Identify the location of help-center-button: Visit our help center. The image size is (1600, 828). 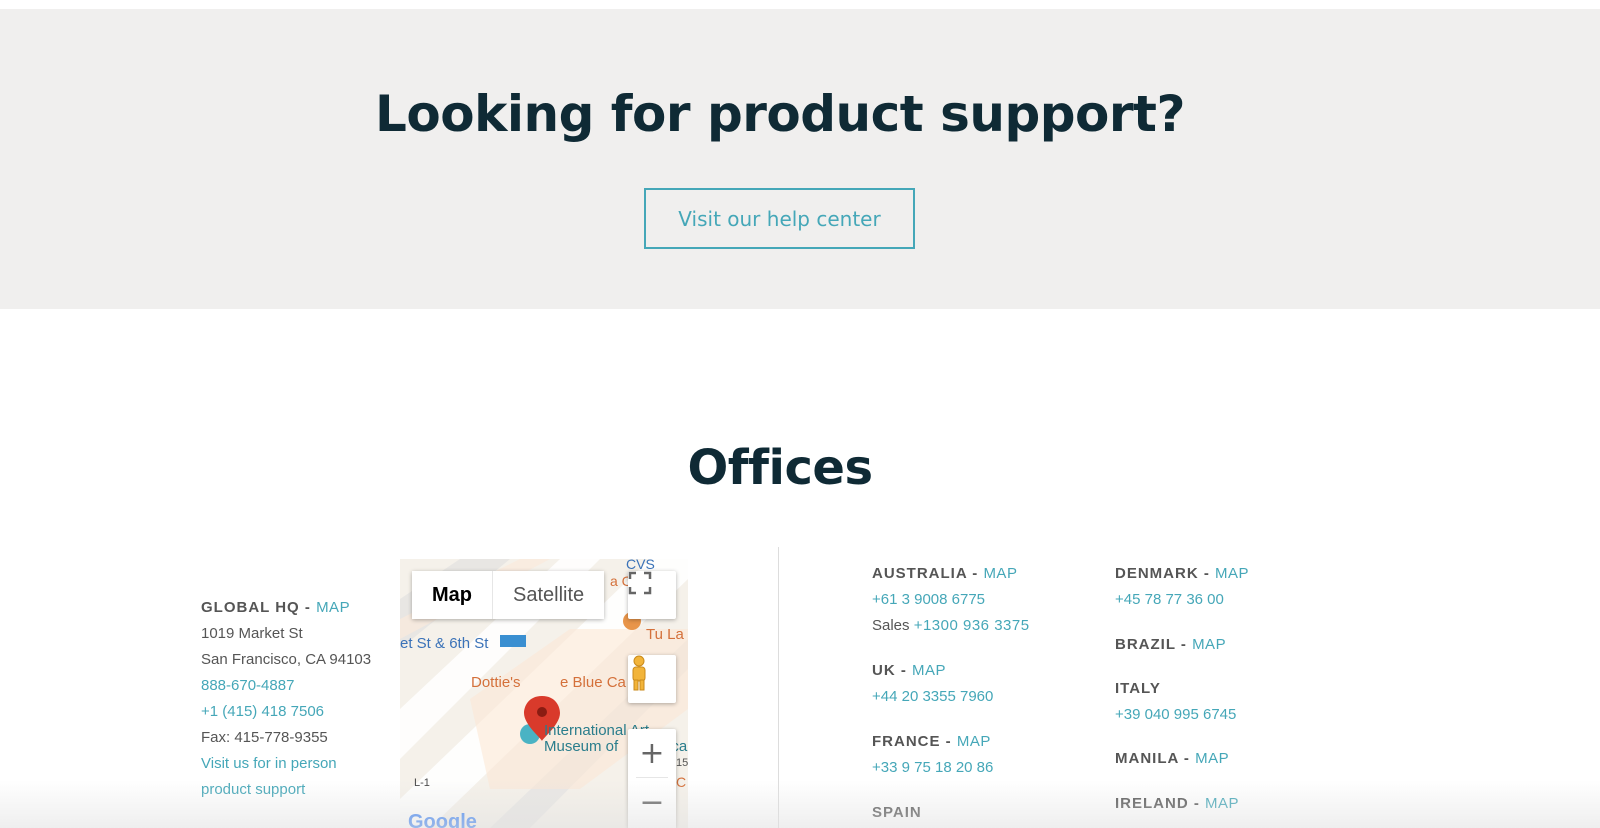
(779, 218).